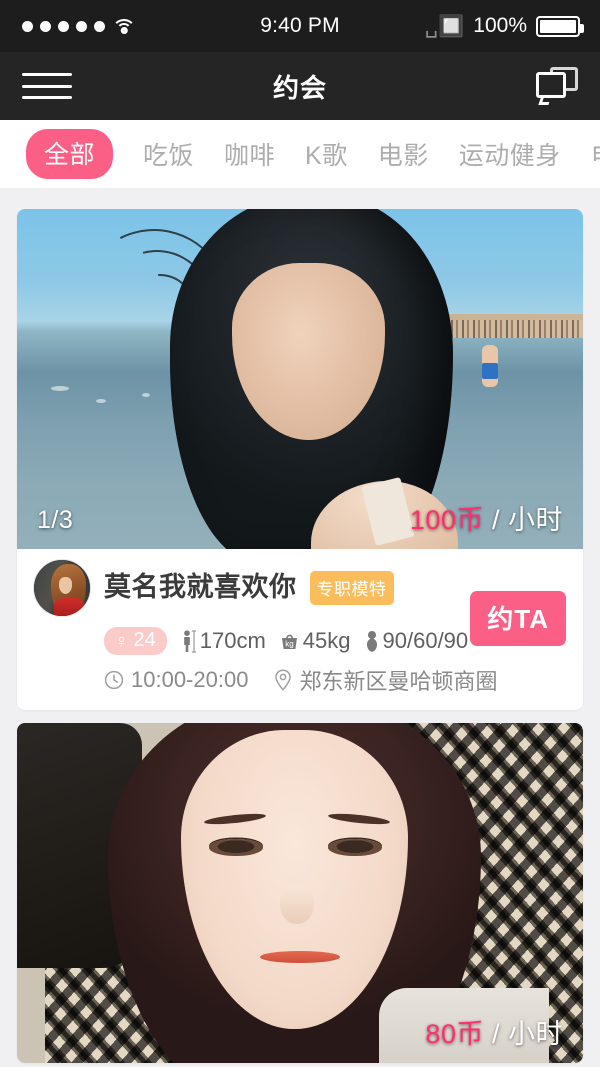 Image resolution: width=600 pixels, height=1067 pixels. Describe the element at coordinates (249, 154) in the screenshot. I see `tab-coffee: 咖啡` at that location.